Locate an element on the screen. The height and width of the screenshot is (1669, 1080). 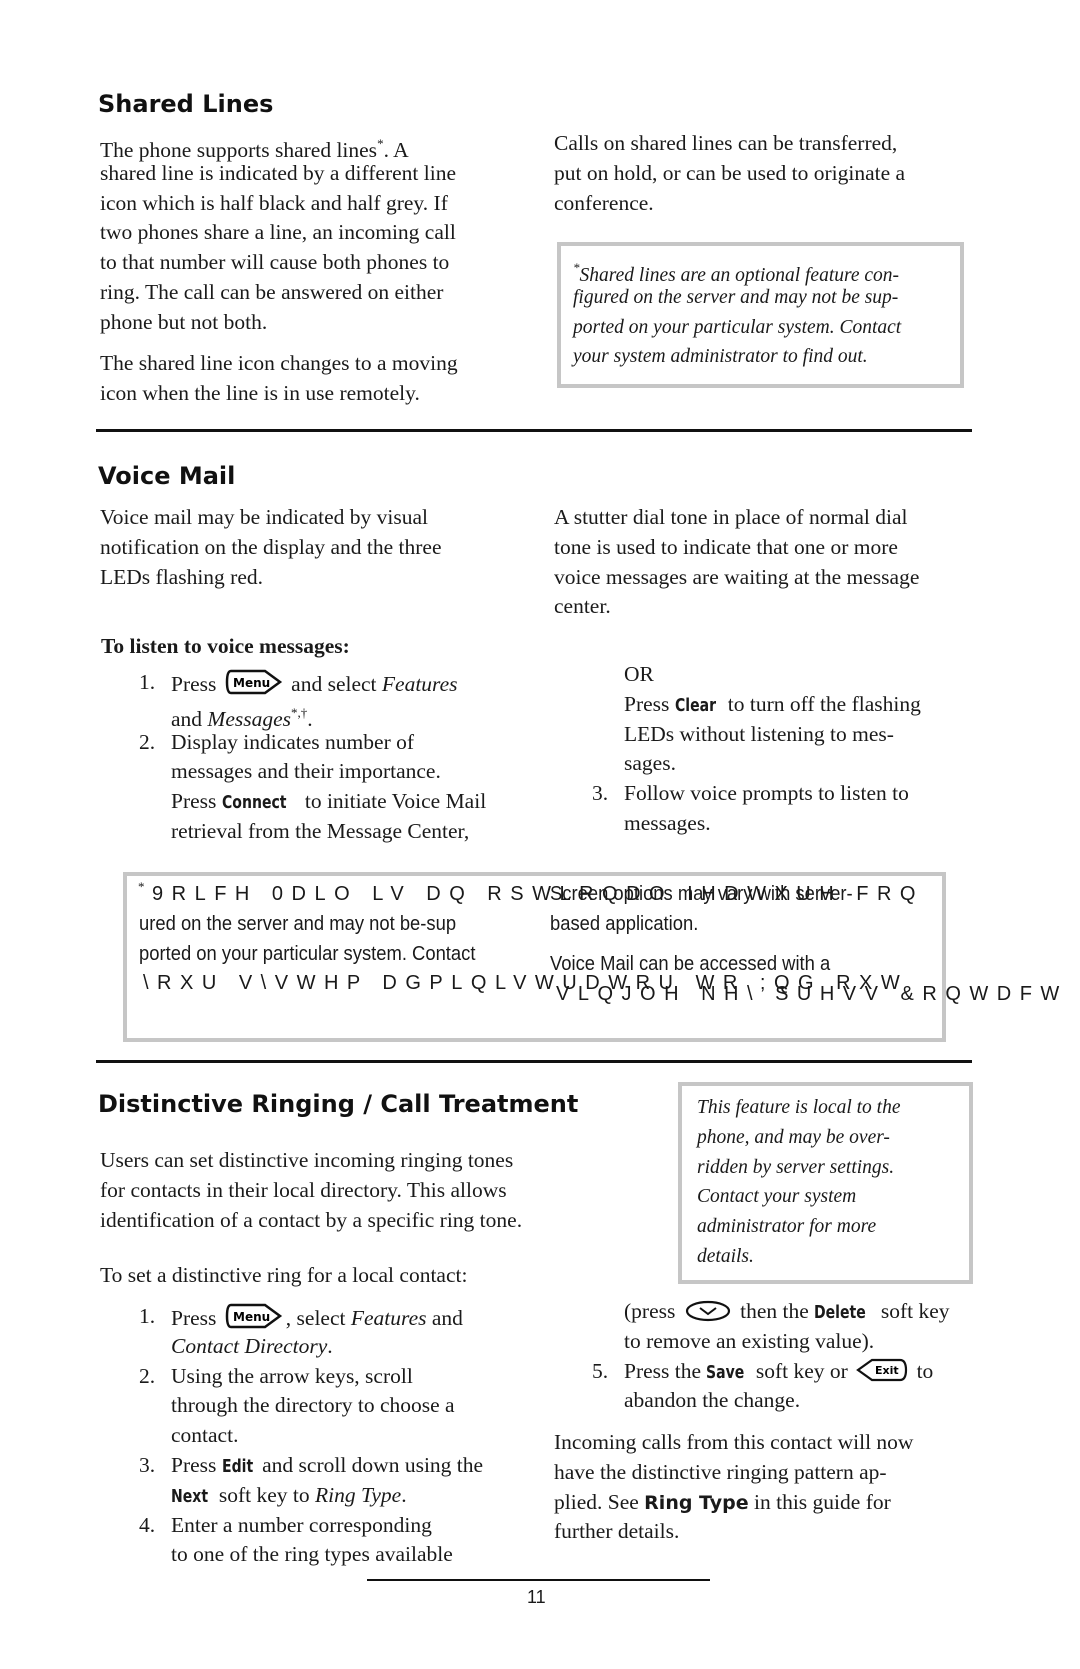
cross-reference: Ring Type is located at coordinates (696, 1502).